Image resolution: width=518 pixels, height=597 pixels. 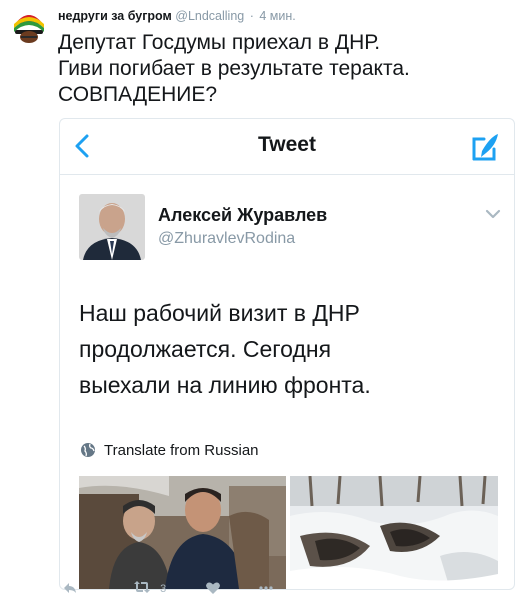 I want to click on translate-label: Translate from Russian, so click(x=181, y=450).